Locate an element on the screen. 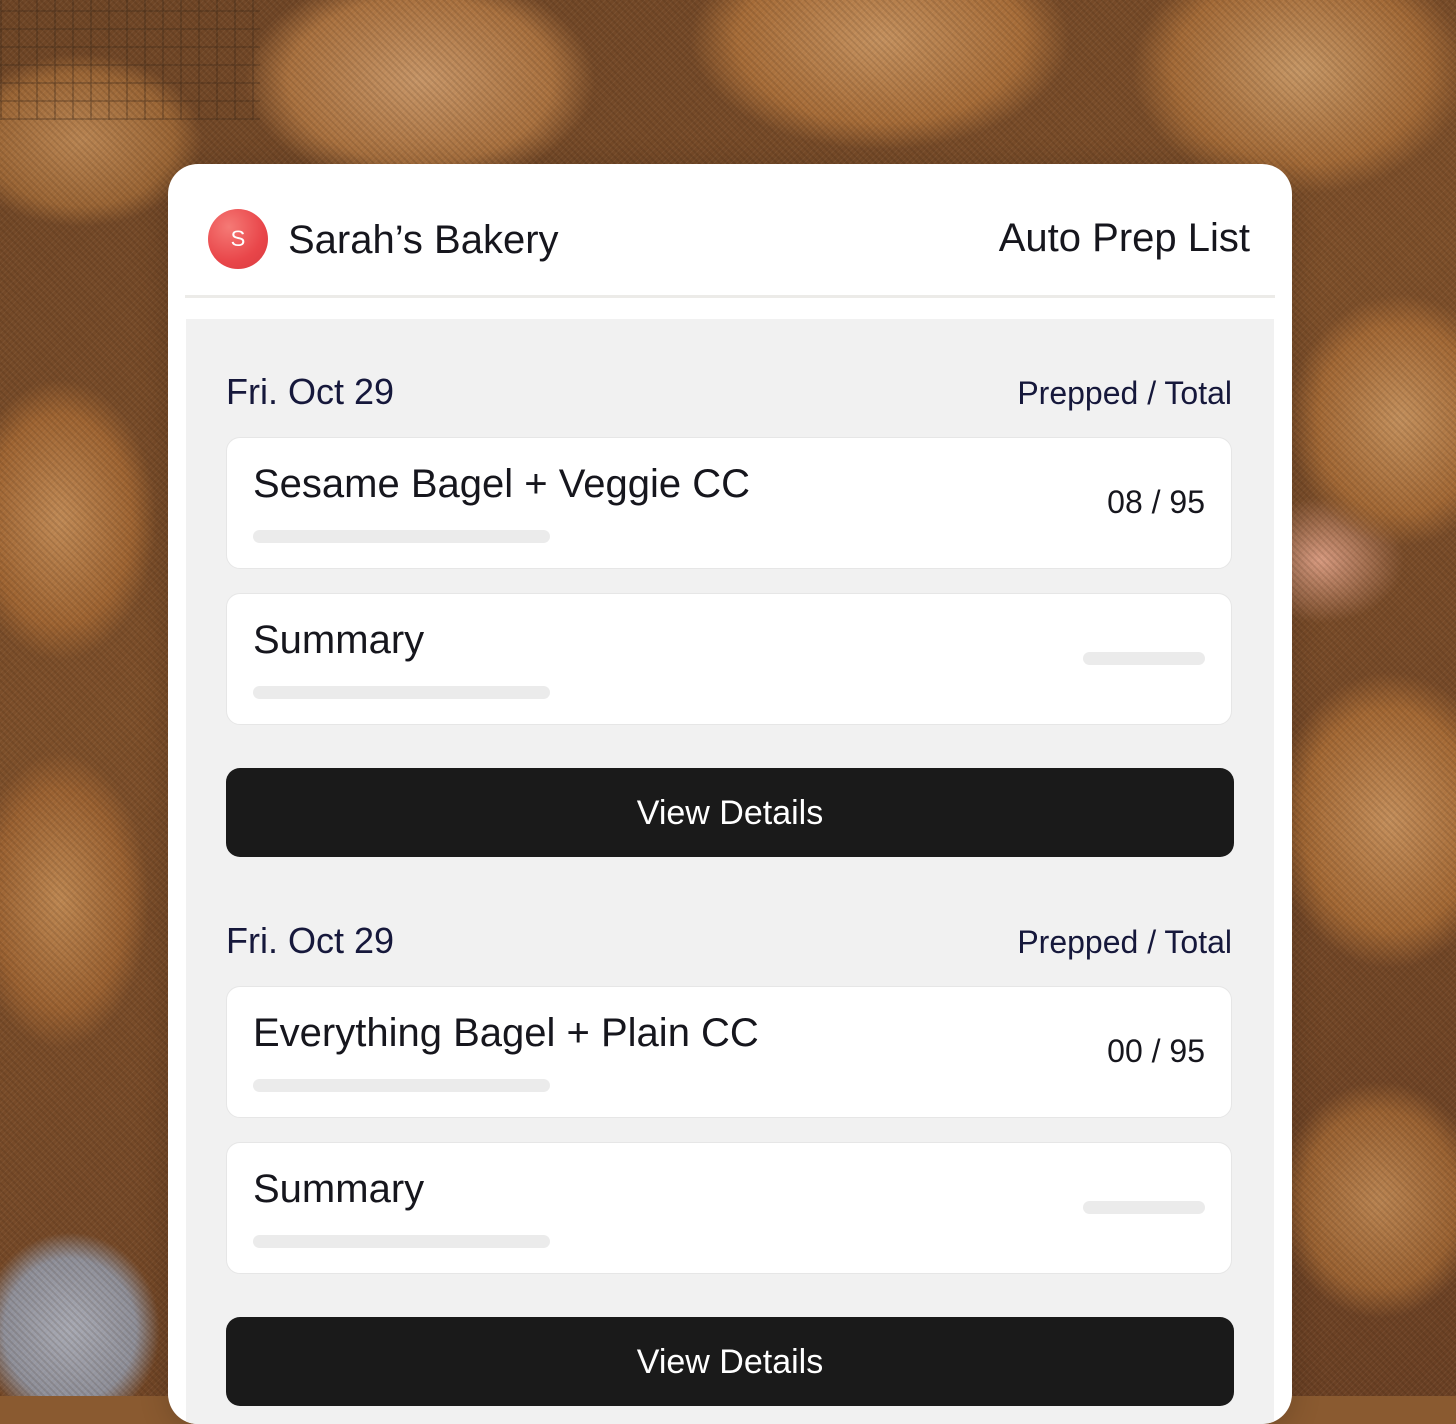 This screenshot has width=1456, height=1424. prep-item-count: 08 / 95 is located at coordinates (1156, 502).